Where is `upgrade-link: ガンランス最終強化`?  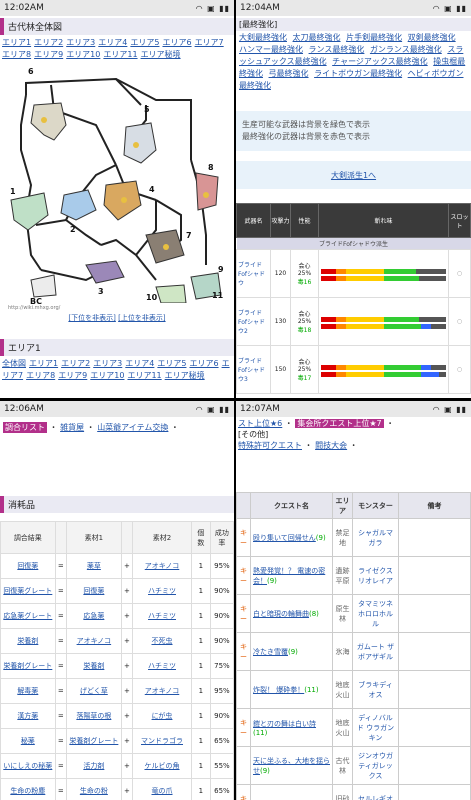 upgrade-link: ガンランス最終強化 is located at coordinates (406, 49).